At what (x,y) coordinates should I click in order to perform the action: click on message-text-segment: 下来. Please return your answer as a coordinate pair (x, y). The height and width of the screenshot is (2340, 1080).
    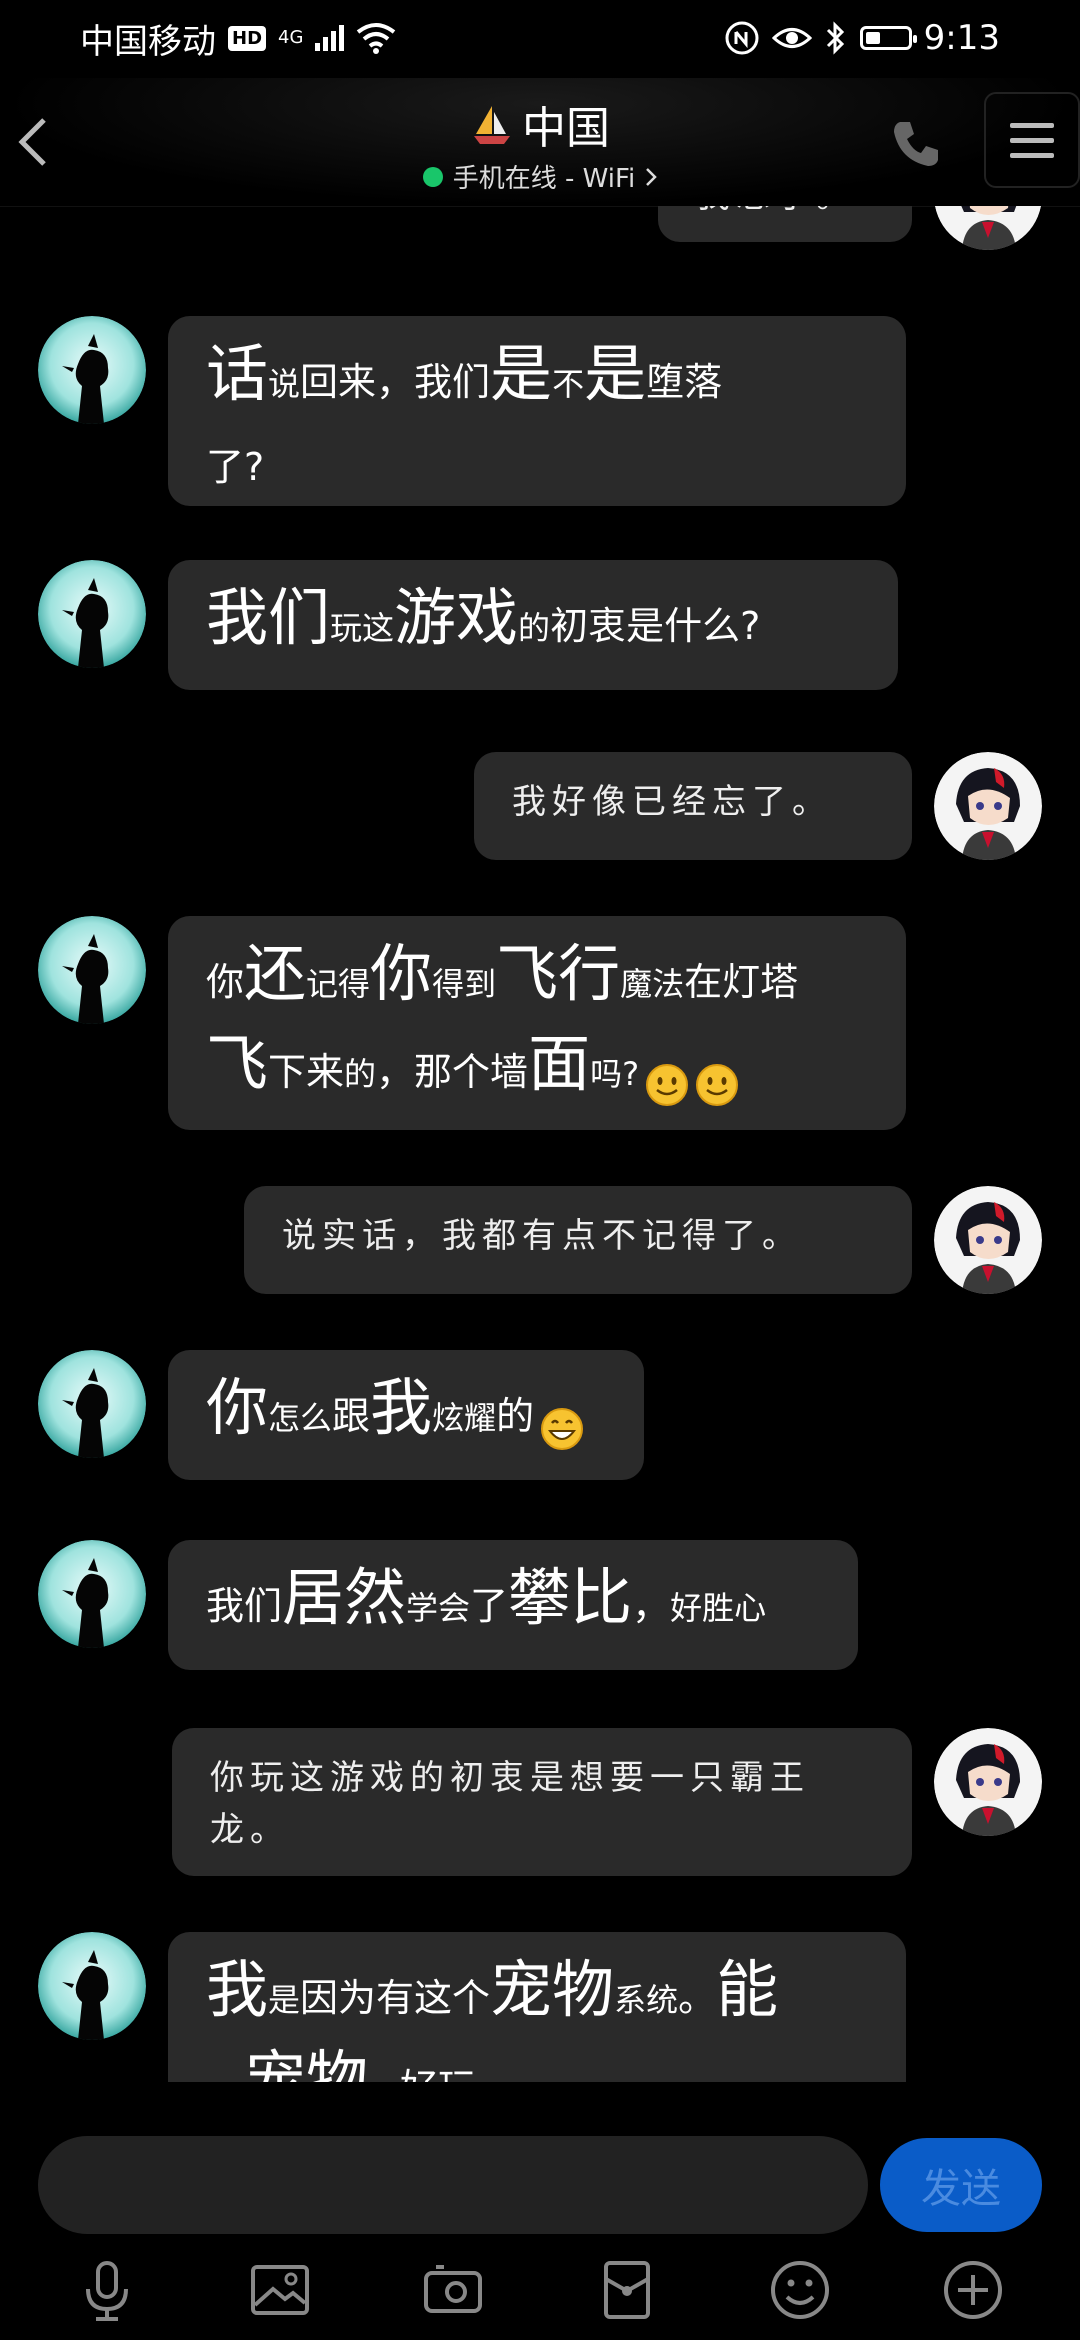
    Looking at the image, I should click on (306, 1072).